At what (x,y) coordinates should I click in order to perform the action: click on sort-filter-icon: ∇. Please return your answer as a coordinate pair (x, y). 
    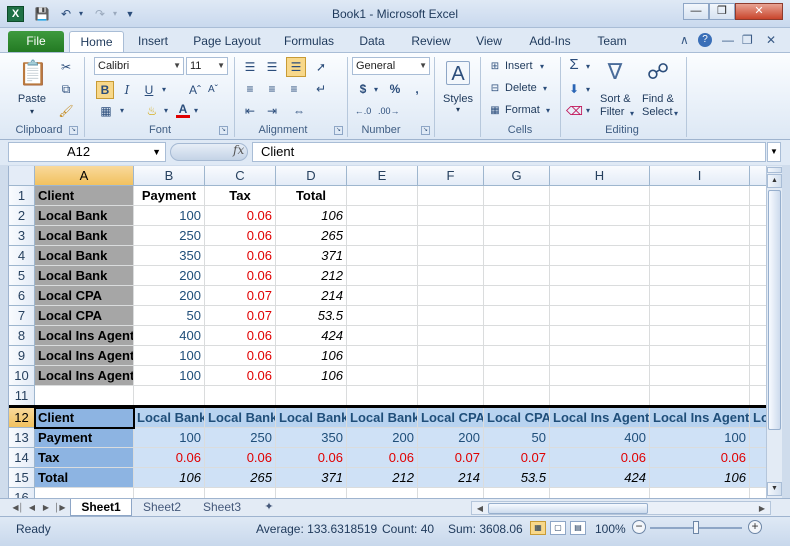
    Looking at the image, I should click on (615, 72).